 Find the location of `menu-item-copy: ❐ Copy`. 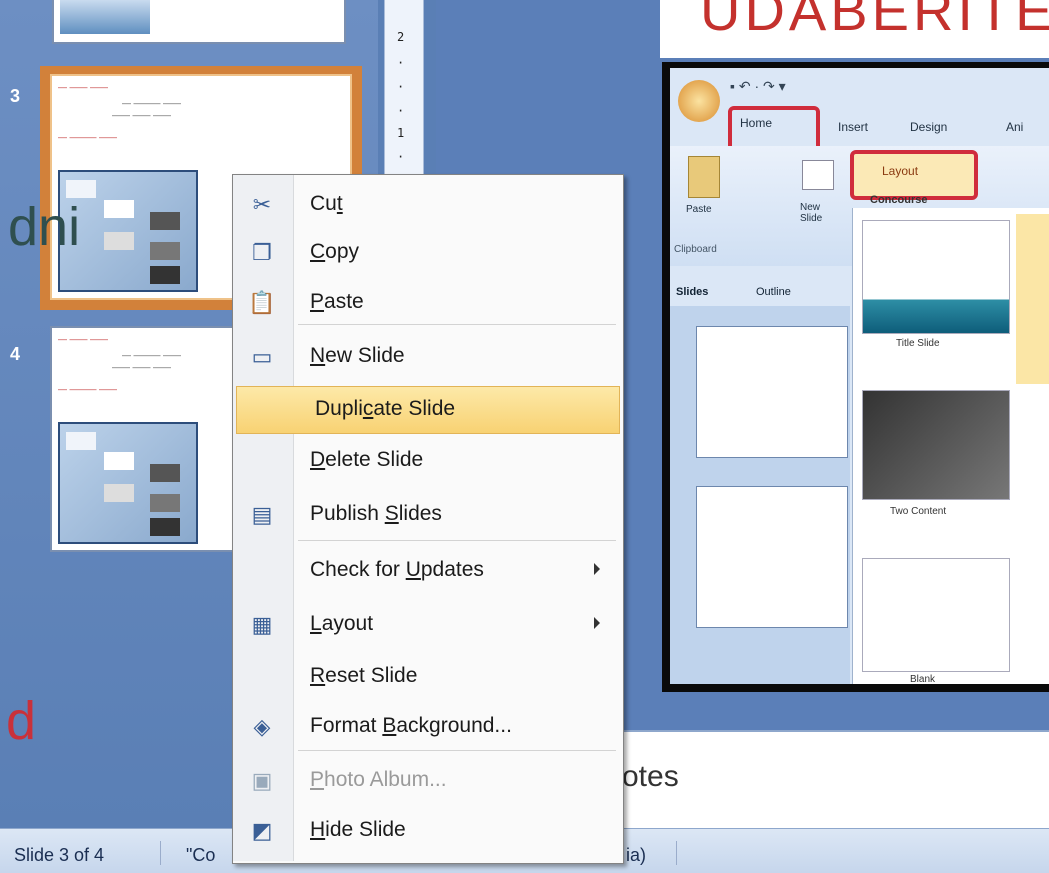

menu-item-copy: ❐ Copy is located at coordinates (427, 253).